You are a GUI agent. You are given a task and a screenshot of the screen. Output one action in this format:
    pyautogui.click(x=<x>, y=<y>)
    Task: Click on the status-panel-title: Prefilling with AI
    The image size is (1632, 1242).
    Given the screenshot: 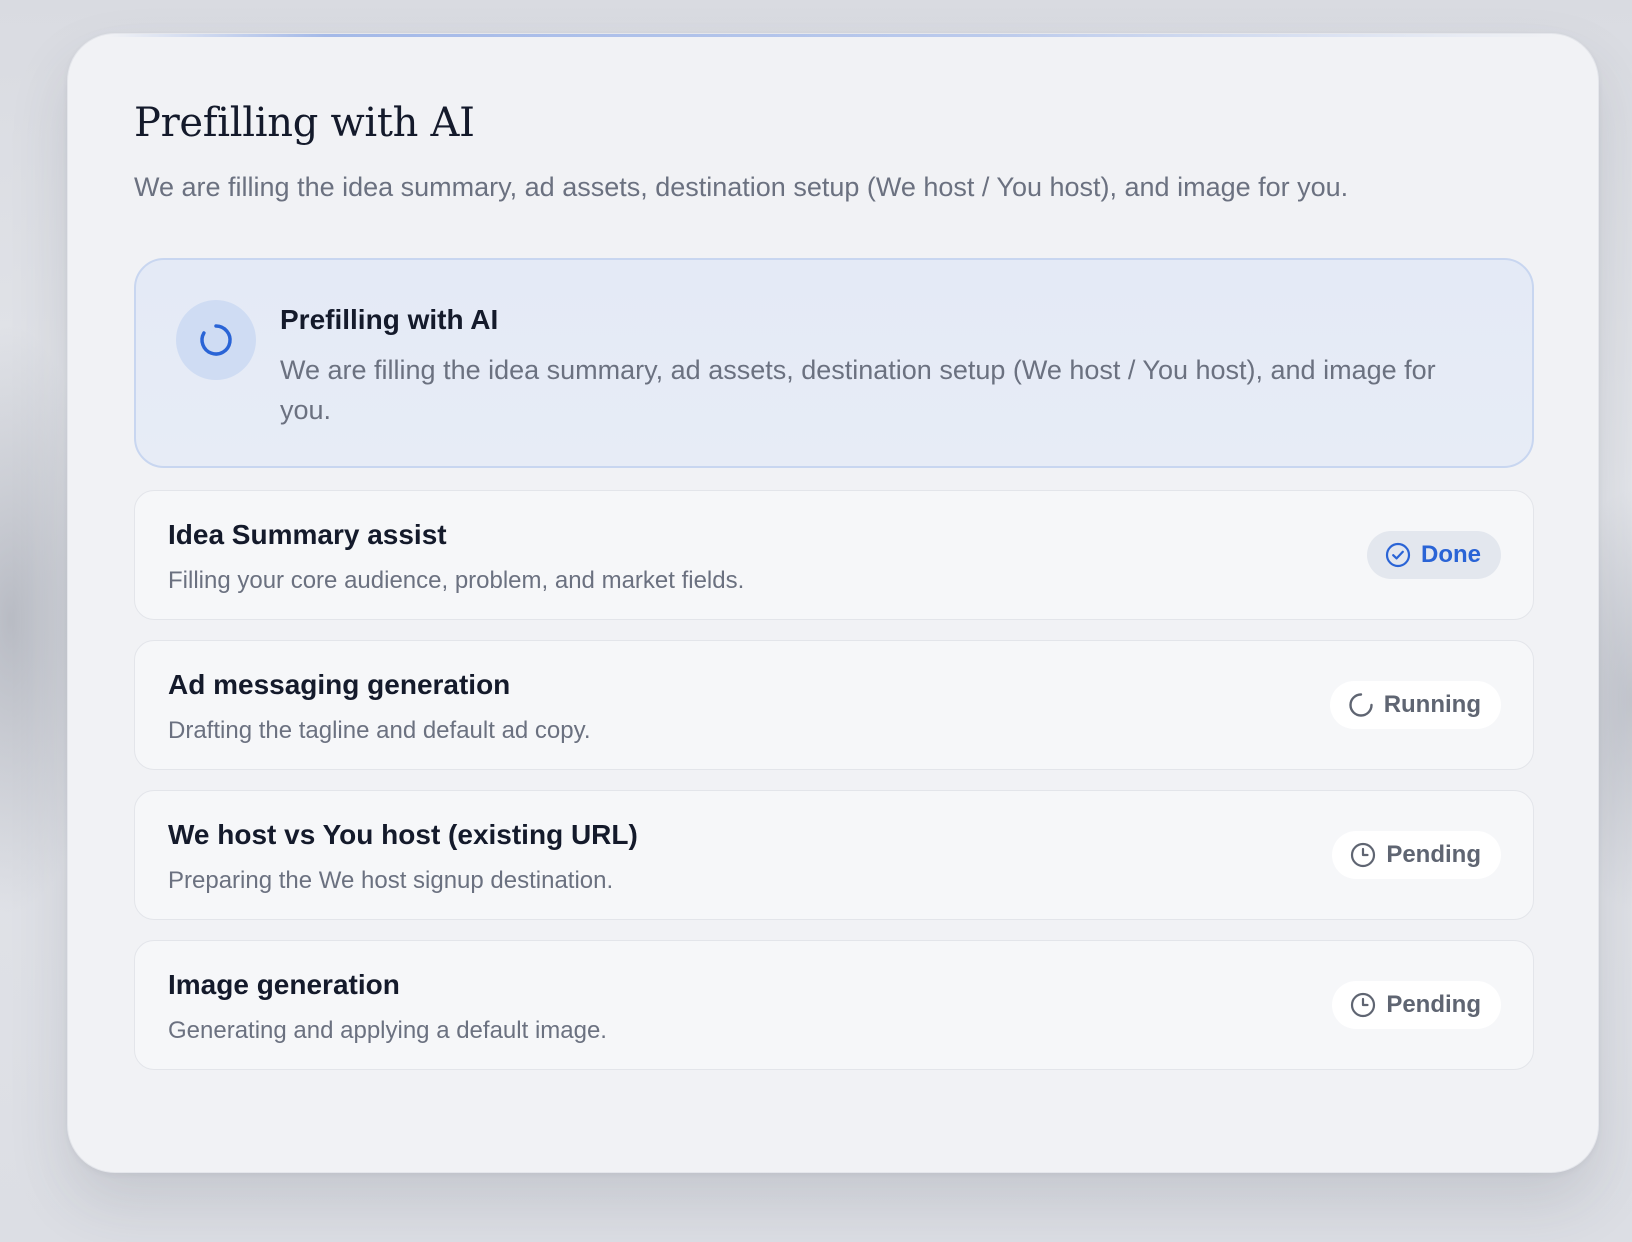 What is the action you would take?
    pyautogui.click(x=389, y=319)
    